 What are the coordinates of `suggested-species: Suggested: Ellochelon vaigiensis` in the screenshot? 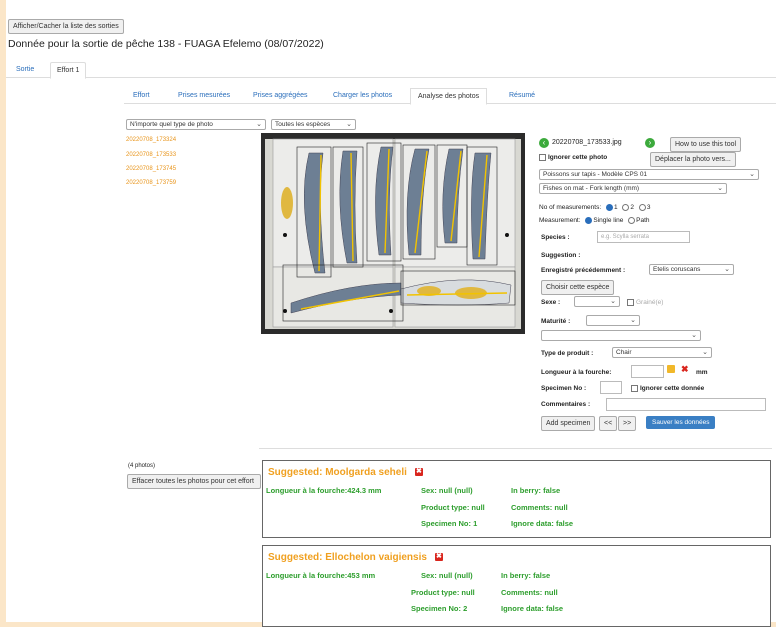 It's located at (347, 557).